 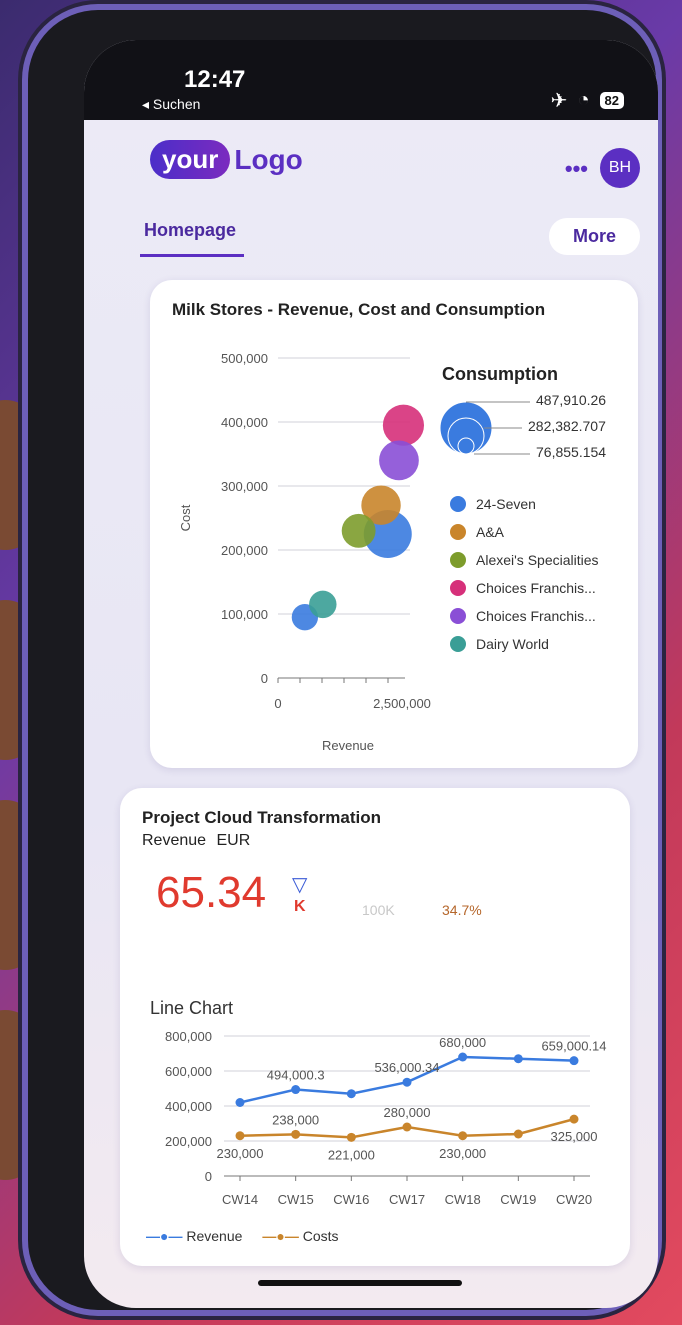 What do you see at coordinates (244, 614) in the screenshot?
I see `y-tick-label: 100,000` at bounding box center [244, 614].